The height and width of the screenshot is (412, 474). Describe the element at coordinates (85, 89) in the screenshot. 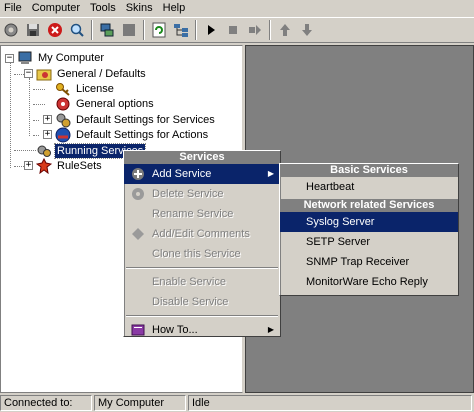

I see `tree-item-license: License` at that location.